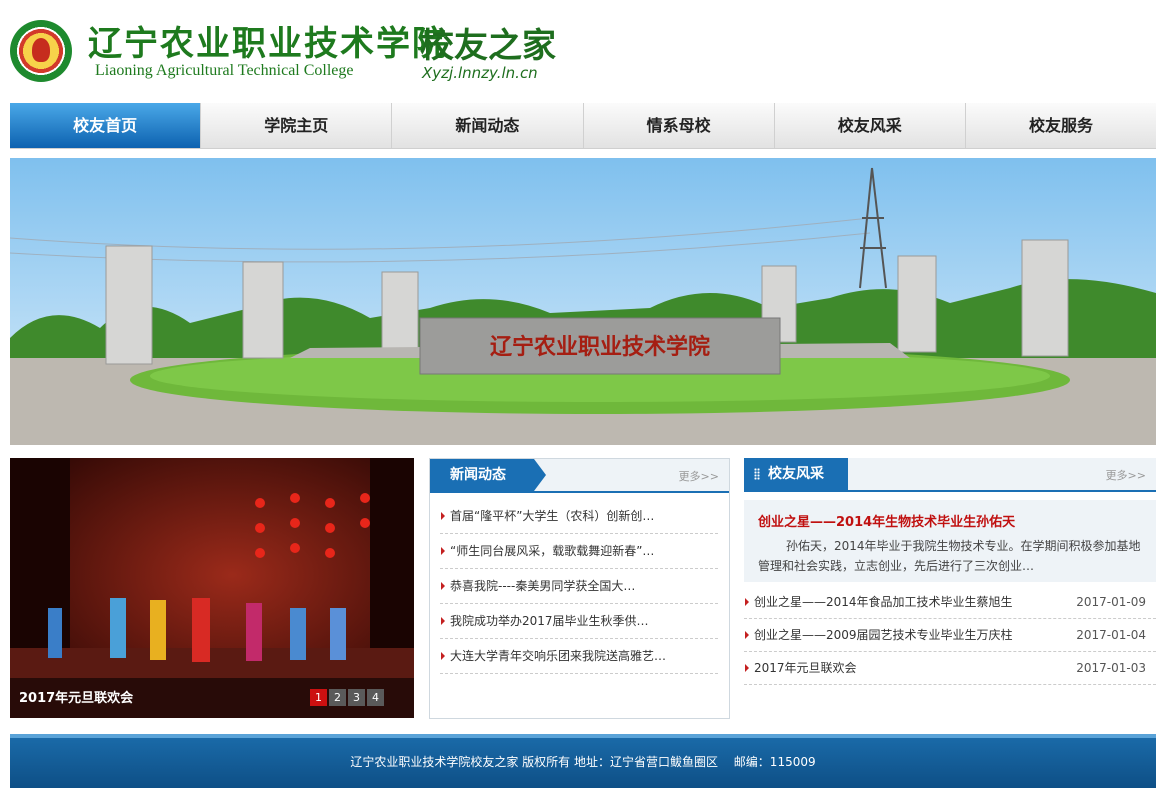 The width and height of the screenshot is (1166, 800). I want to click on college-logo-icon, so click(41, 51).